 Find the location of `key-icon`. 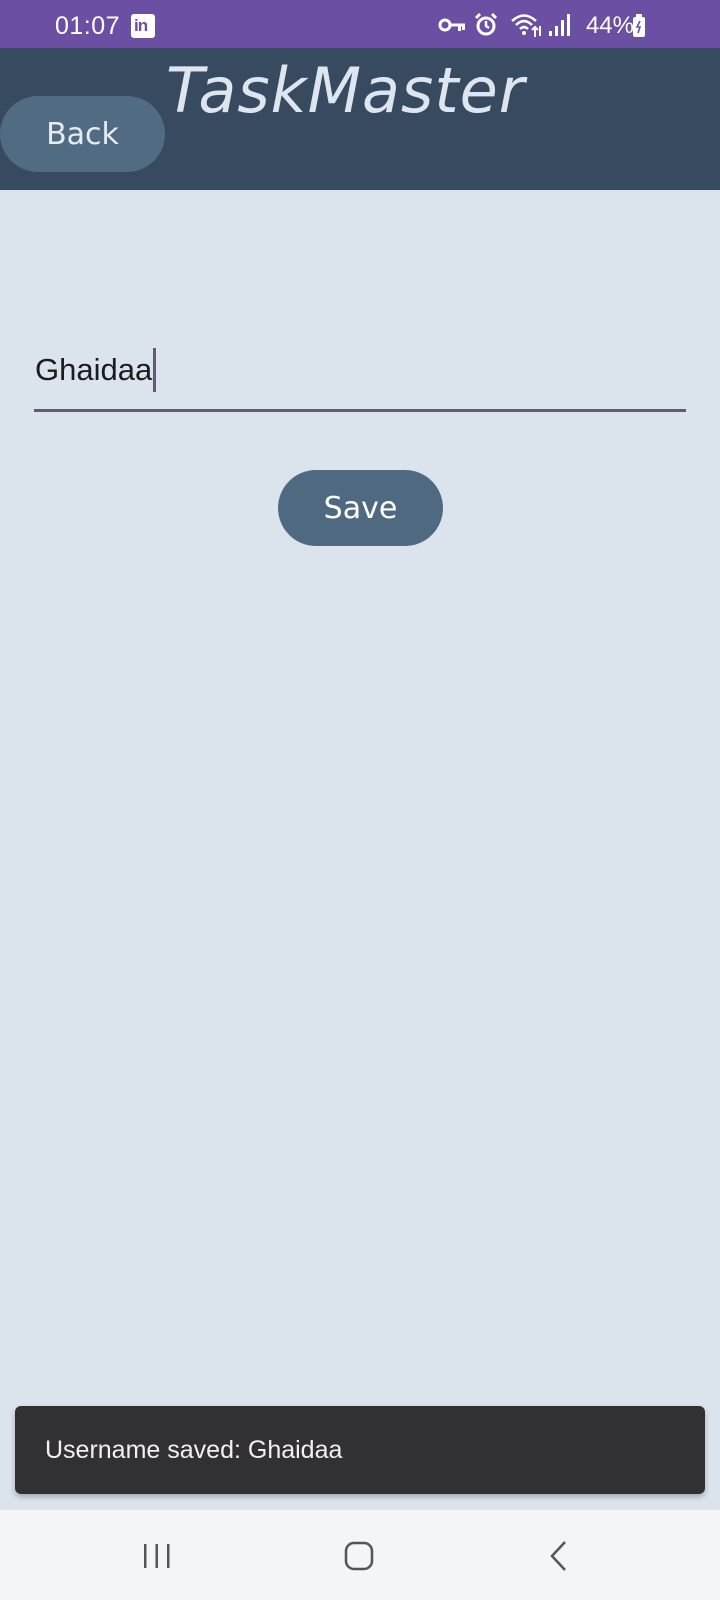

key-icon is located at coordinates (452, 25).